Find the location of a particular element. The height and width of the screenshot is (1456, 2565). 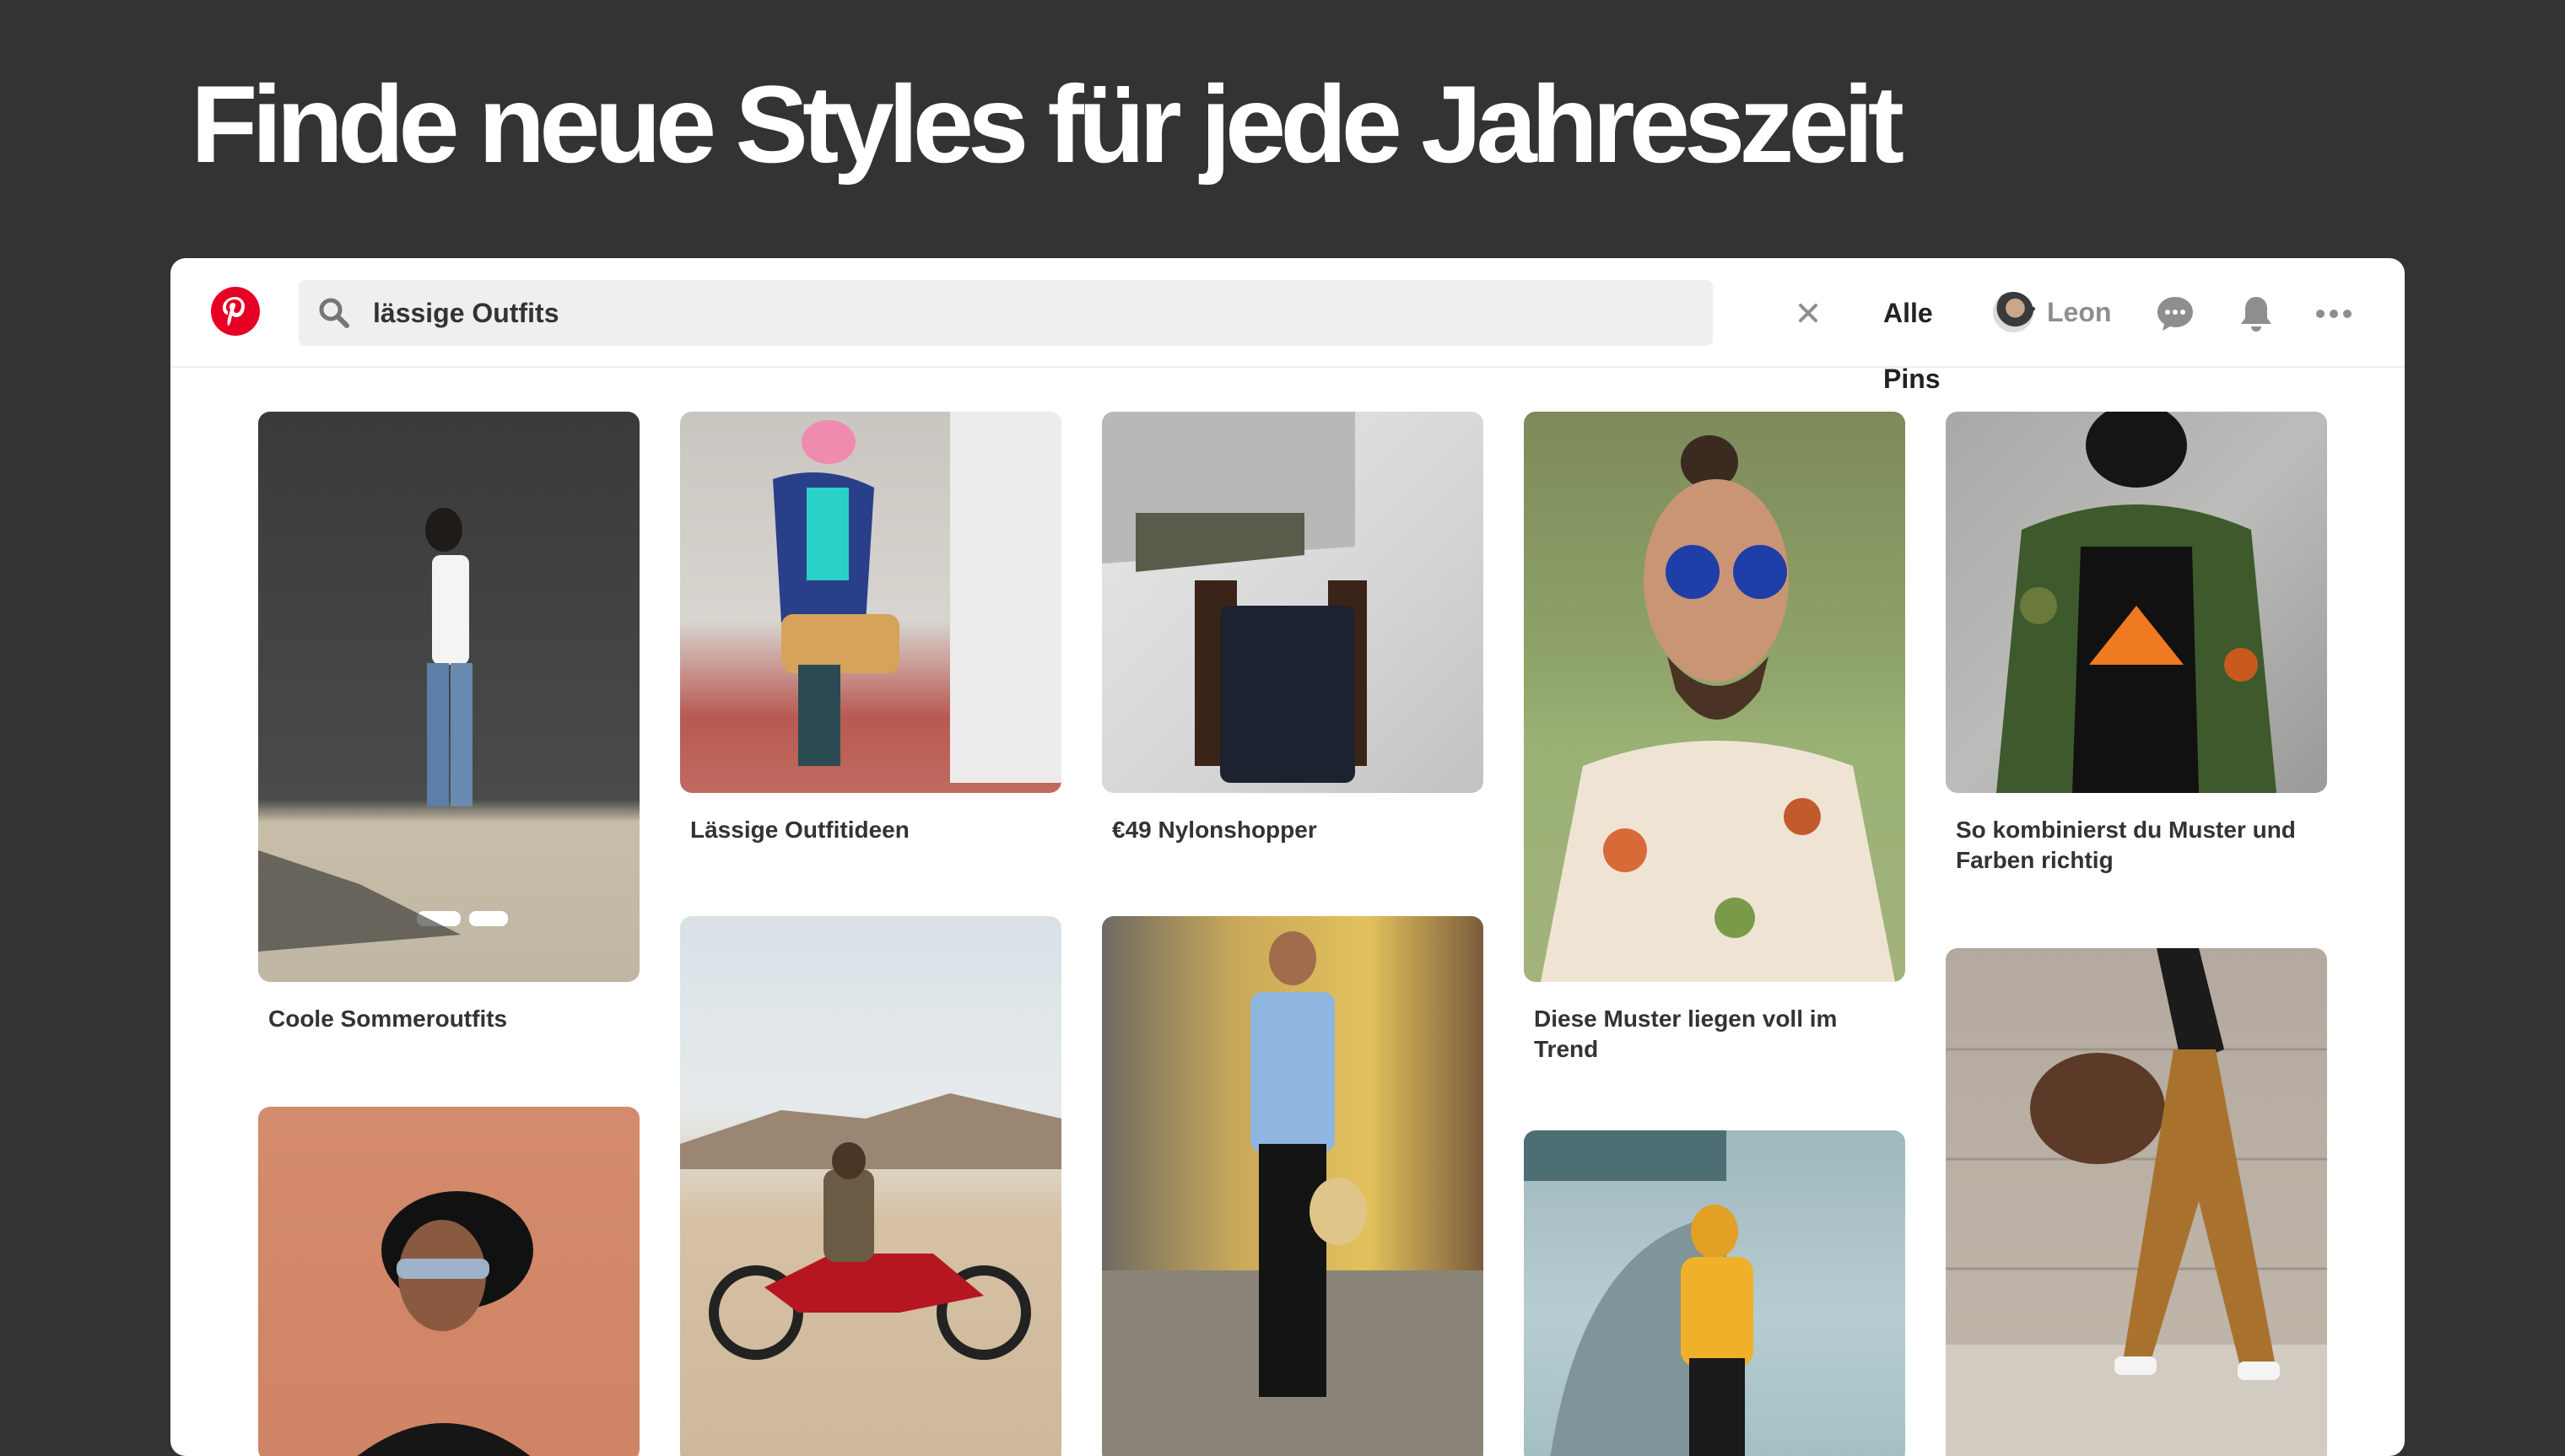

man-leather-bag-walking-photo is located at coordinates (2136, 1202).